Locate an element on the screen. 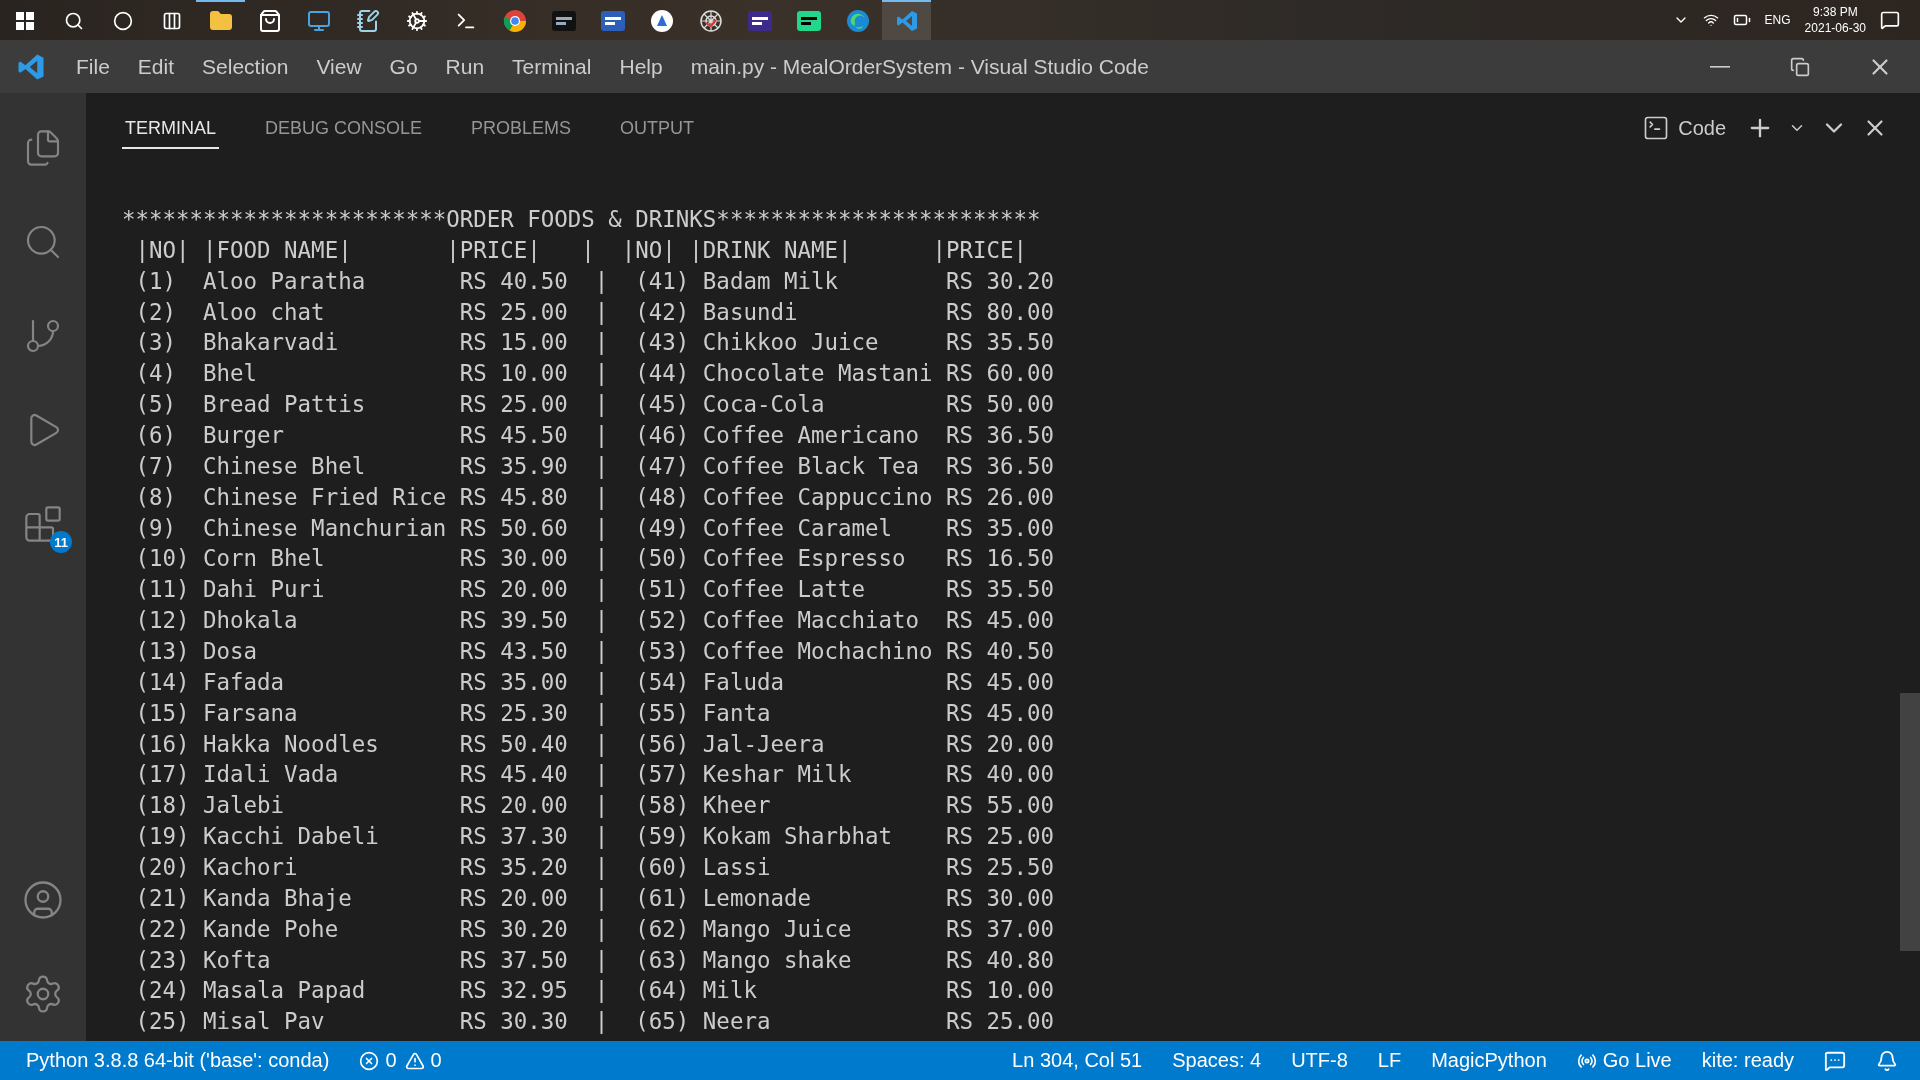 Image resolution: width=1920 pixels, height=1080 pixels. terminal-line: |NO| |FOOD NAME| |PRICE| | |NO| |DRINK NAME| |PRICE| is located at coordinates (581, 250).